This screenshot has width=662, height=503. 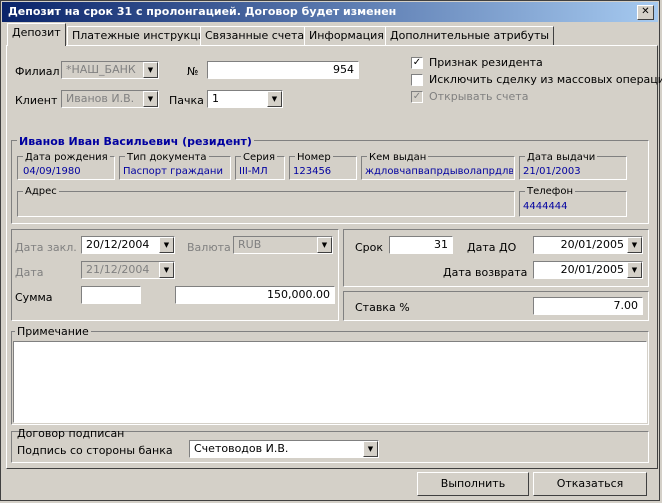 I want to click on client-value: Иванов И.В., so click(x=100, y=98).